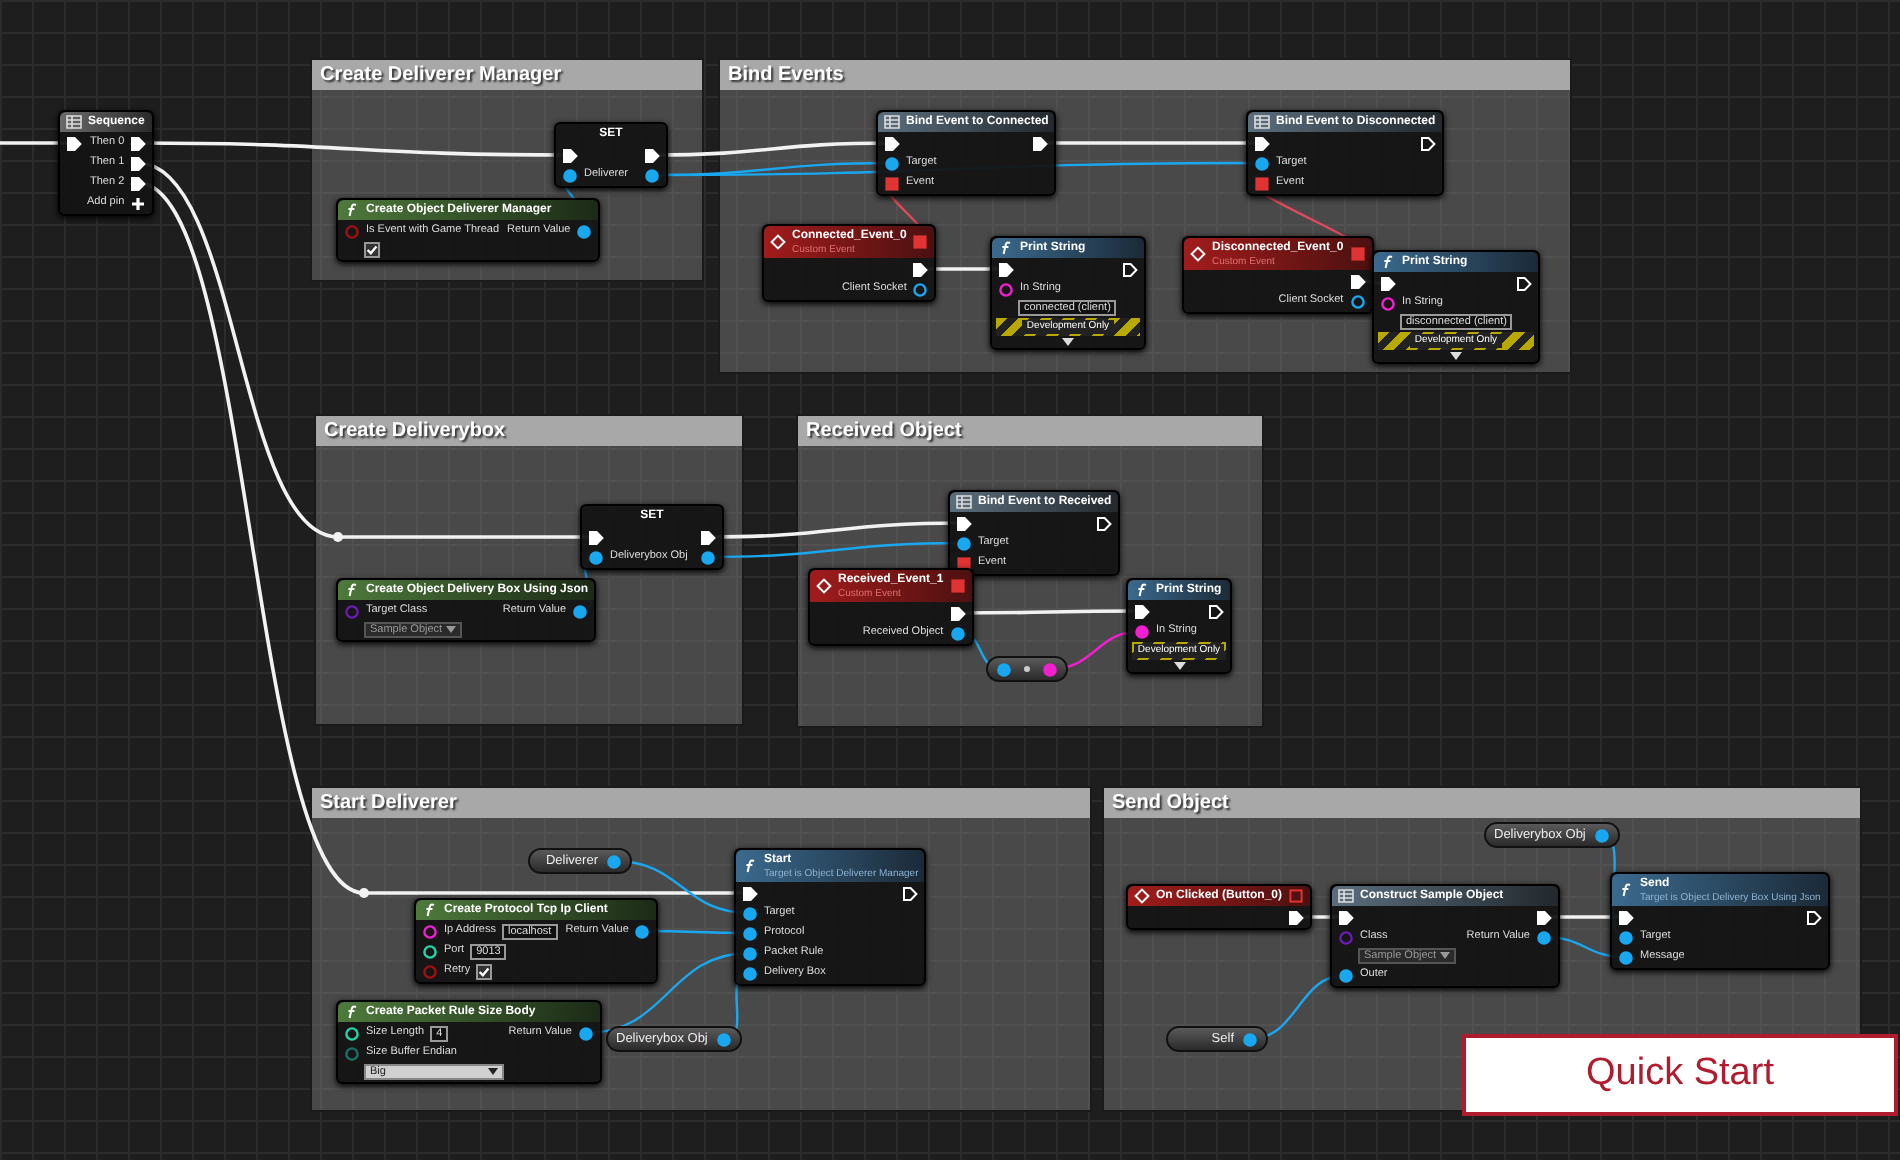 The height and width of the screenshot is (1160, 1900). What do you see at coordinates (701, 803) in the screenshot?
I see `comment-title: Start Deliverer` at bounding box center [701, 803].